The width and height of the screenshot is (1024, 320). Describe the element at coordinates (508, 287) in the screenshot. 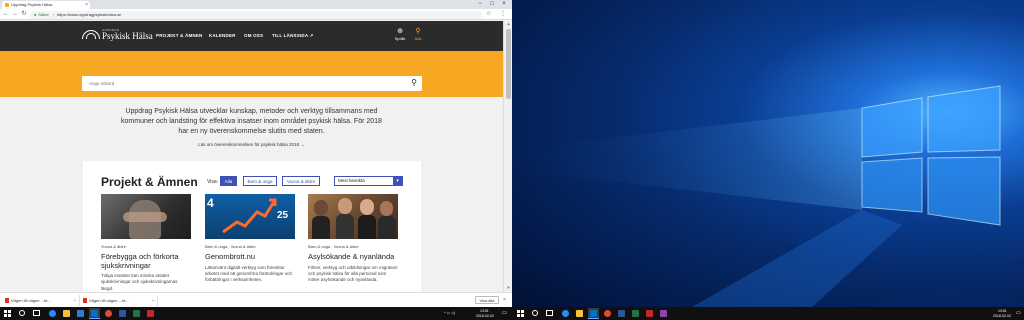

I see `scroll-down-icon: ▼` at that location.